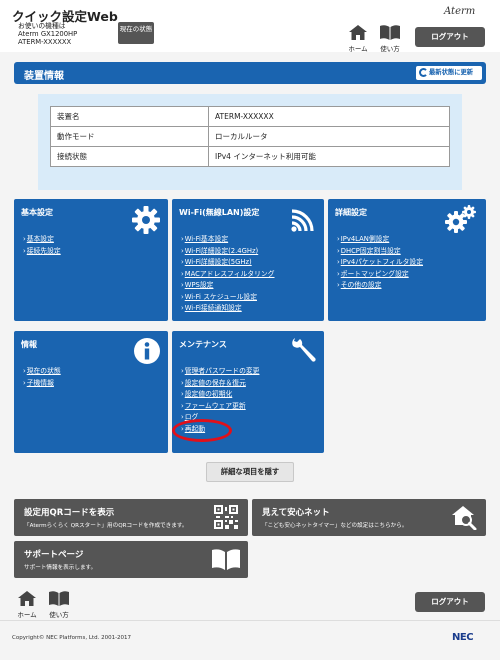 Image resolution: width=500 pixels, height=660 pixels. I want to click on qr-card-title: 設定用QRコードを表示, so click(69, 513).